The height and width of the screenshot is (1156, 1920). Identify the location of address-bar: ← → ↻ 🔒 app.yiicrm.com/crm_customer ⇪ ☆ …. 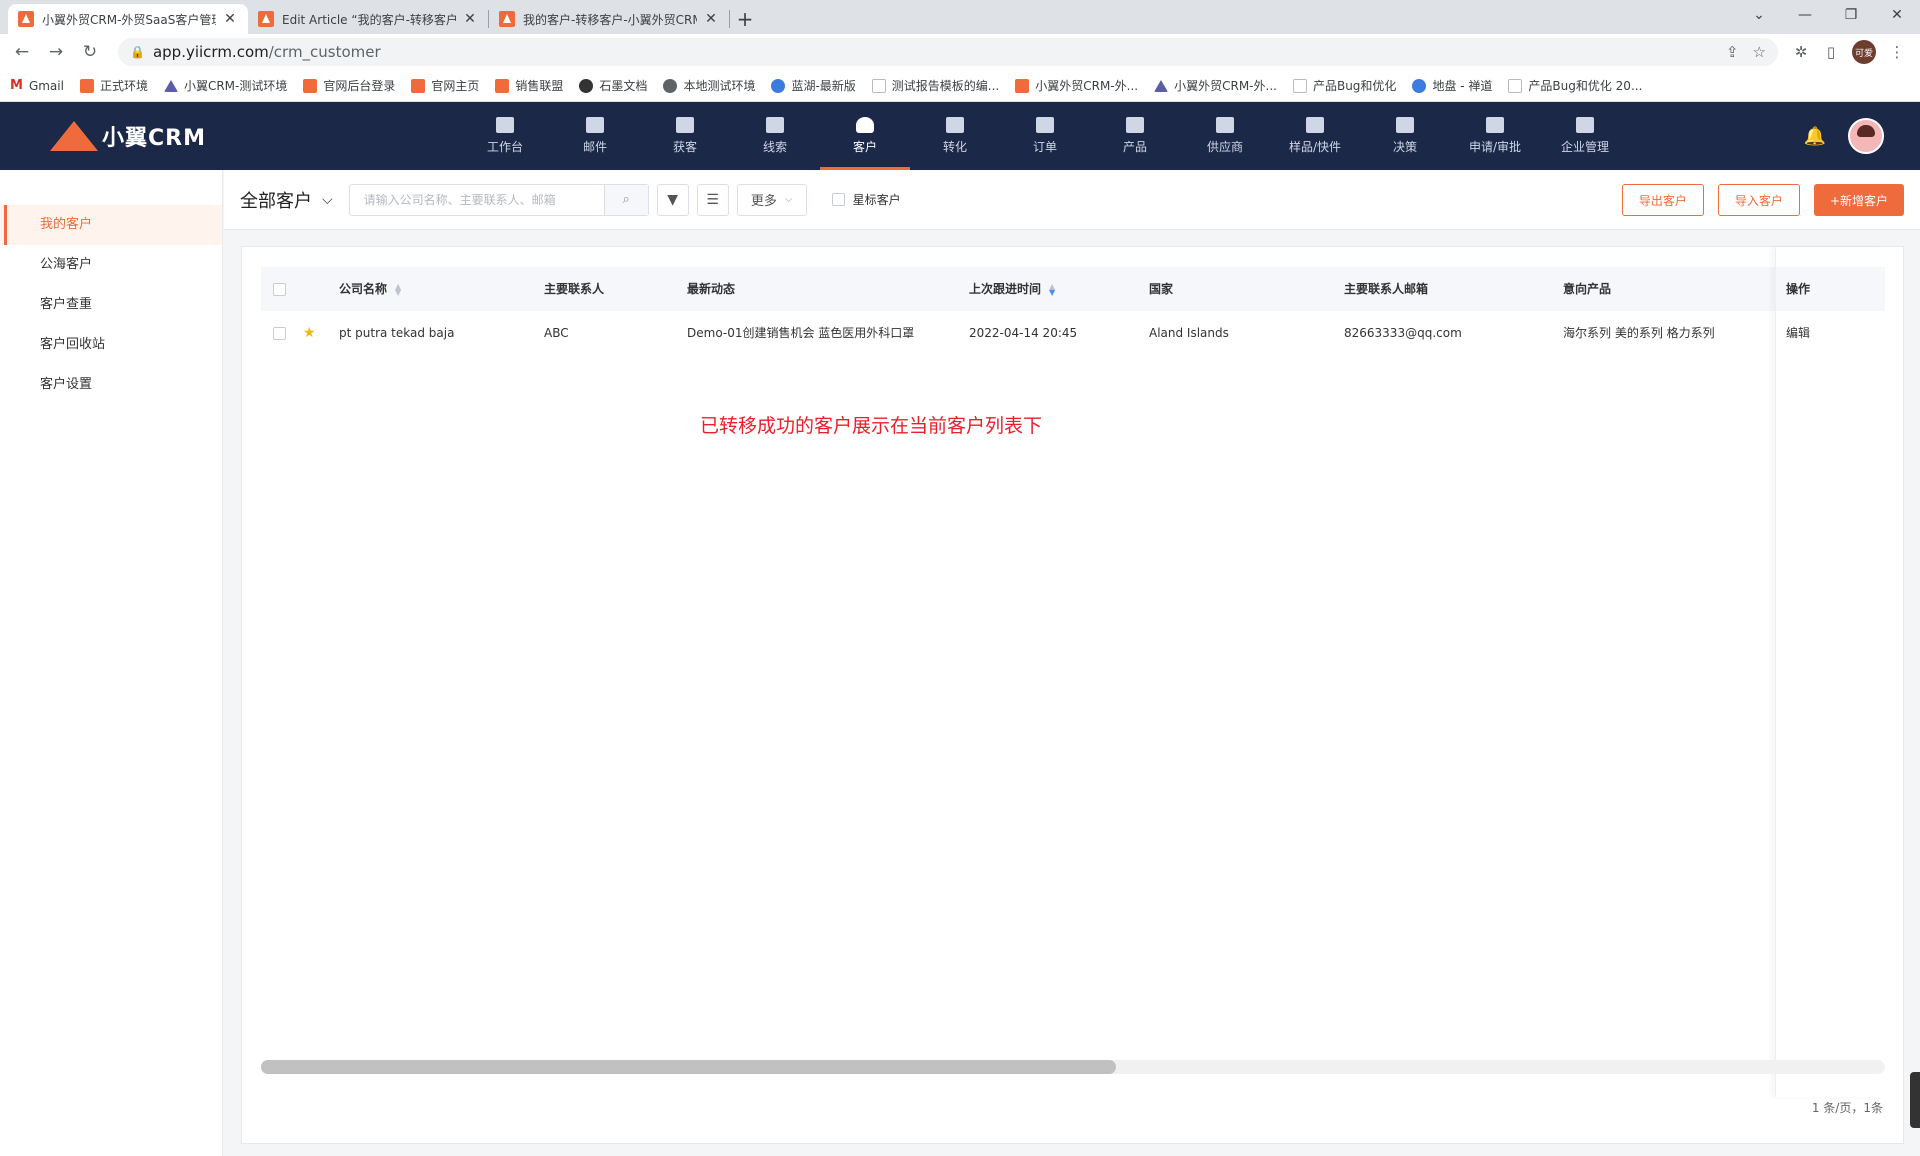
(960, 52).